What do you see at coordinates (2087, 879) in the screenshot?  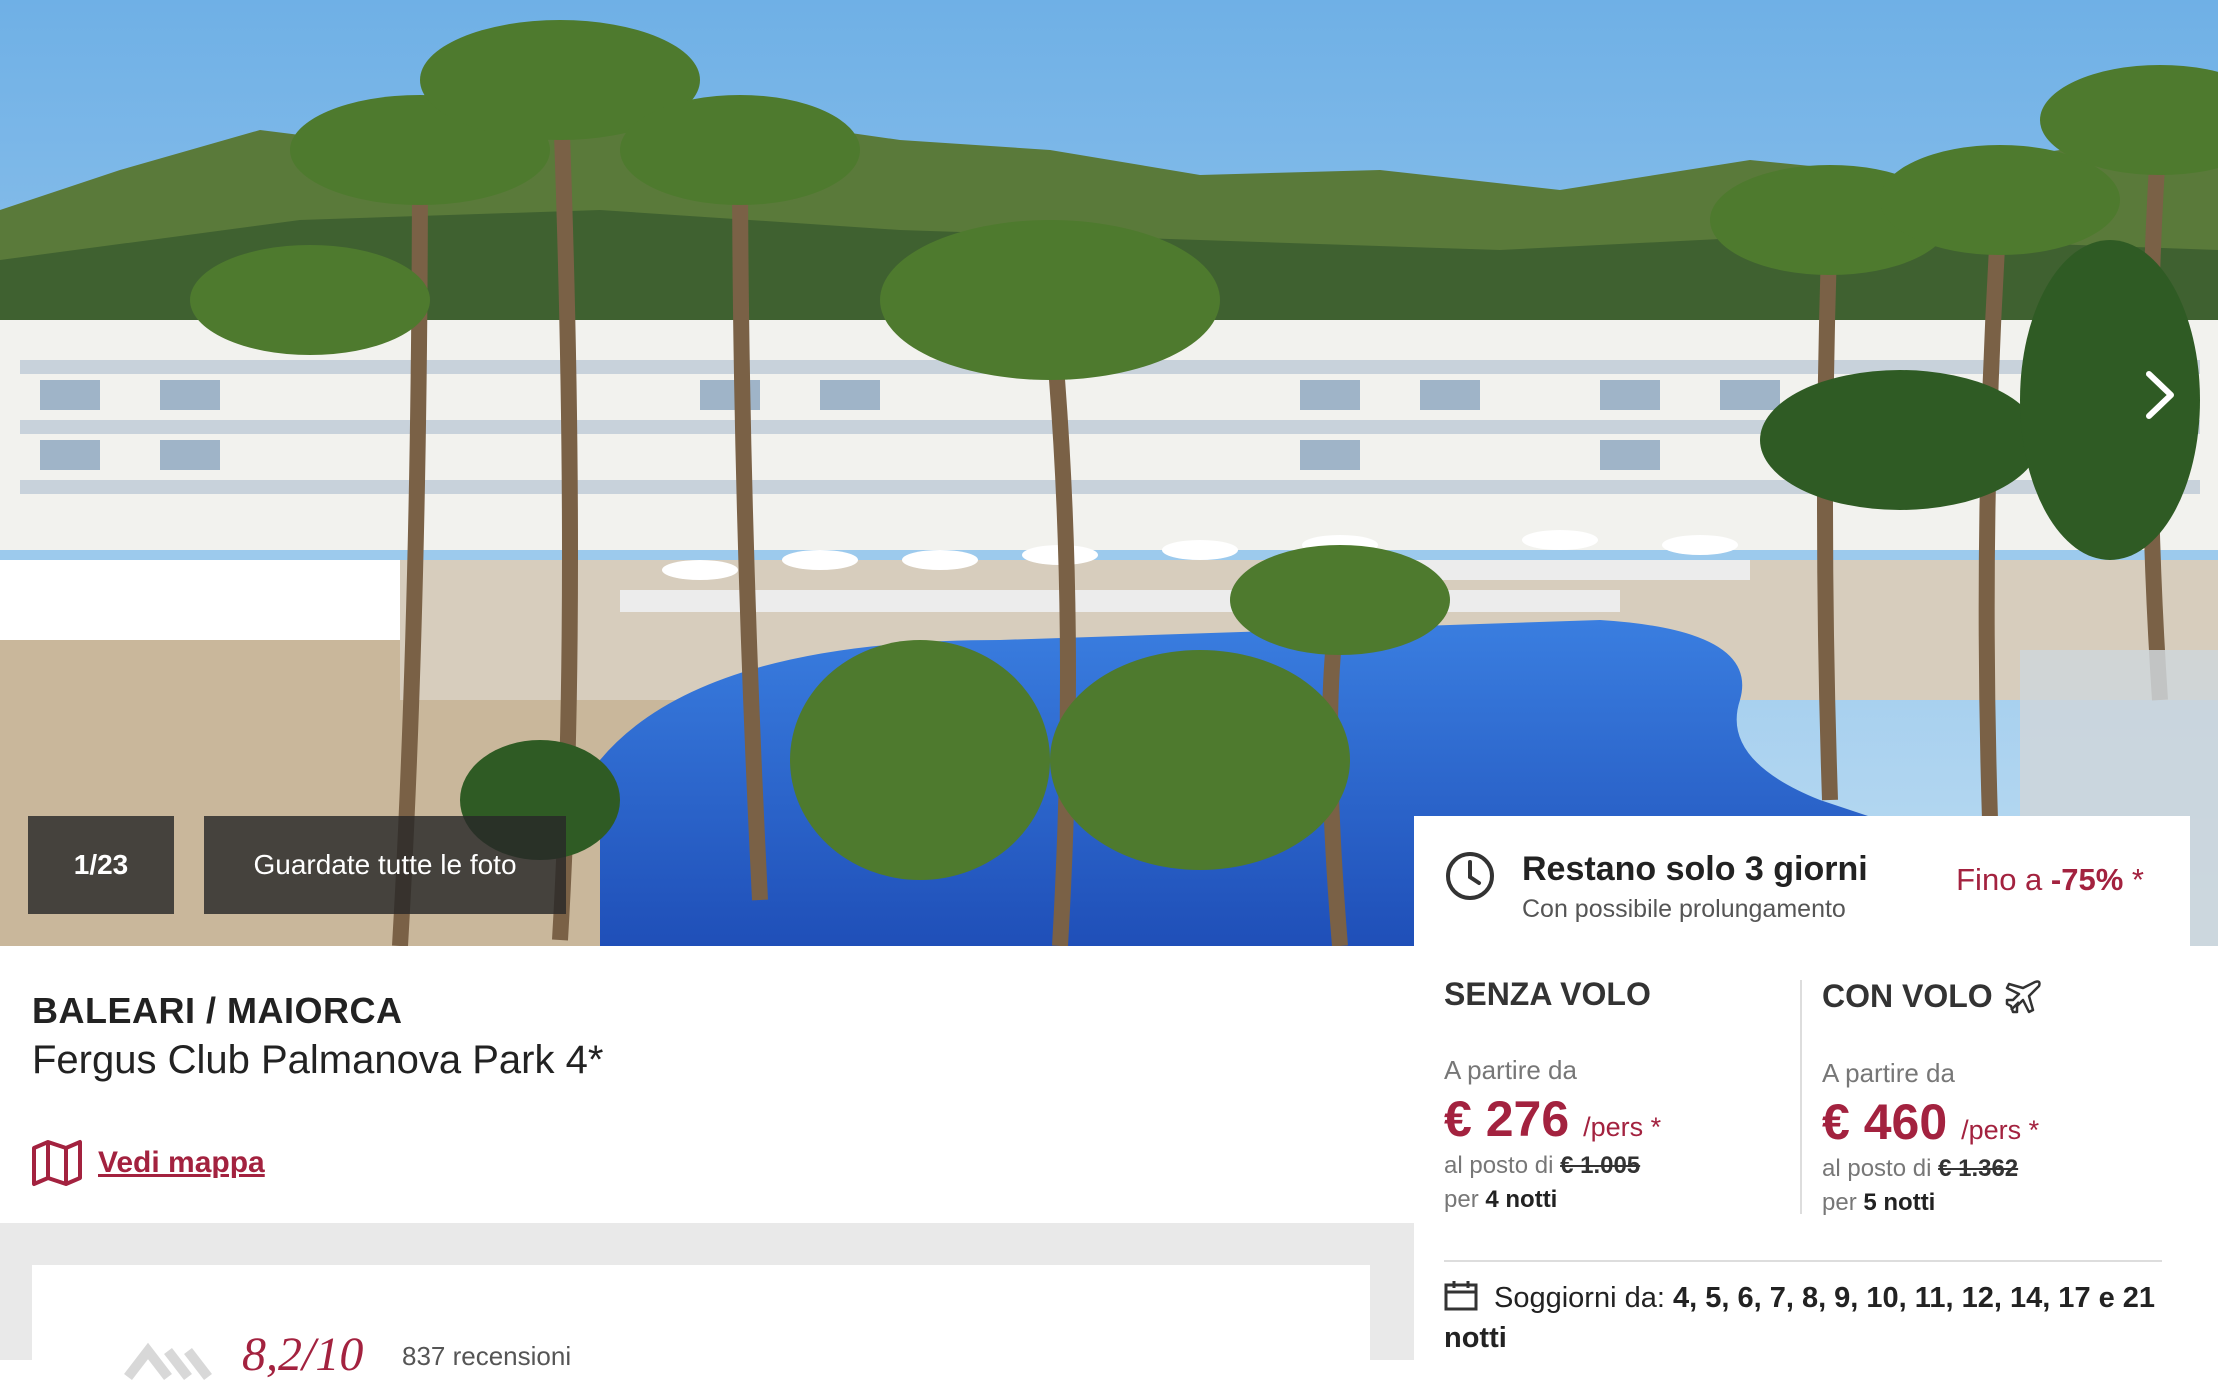 I see `discount-value: -75%` at bounding box center [2087, 879].